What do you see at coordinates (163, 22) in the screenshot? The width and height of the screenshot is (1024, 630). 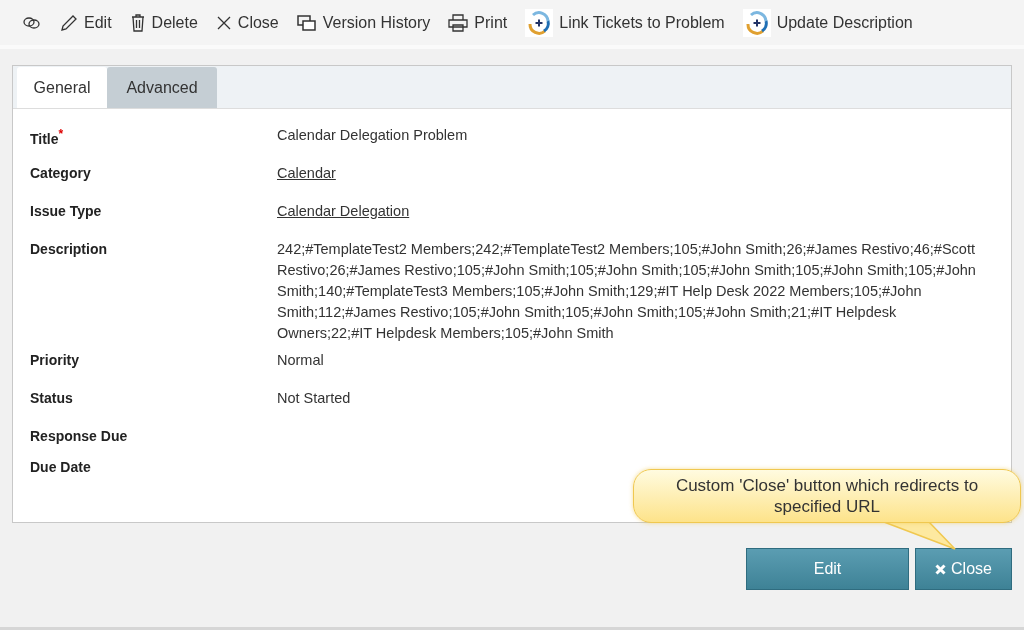 I see `toolbar-button: Delete` at bounding box center [163, 22].